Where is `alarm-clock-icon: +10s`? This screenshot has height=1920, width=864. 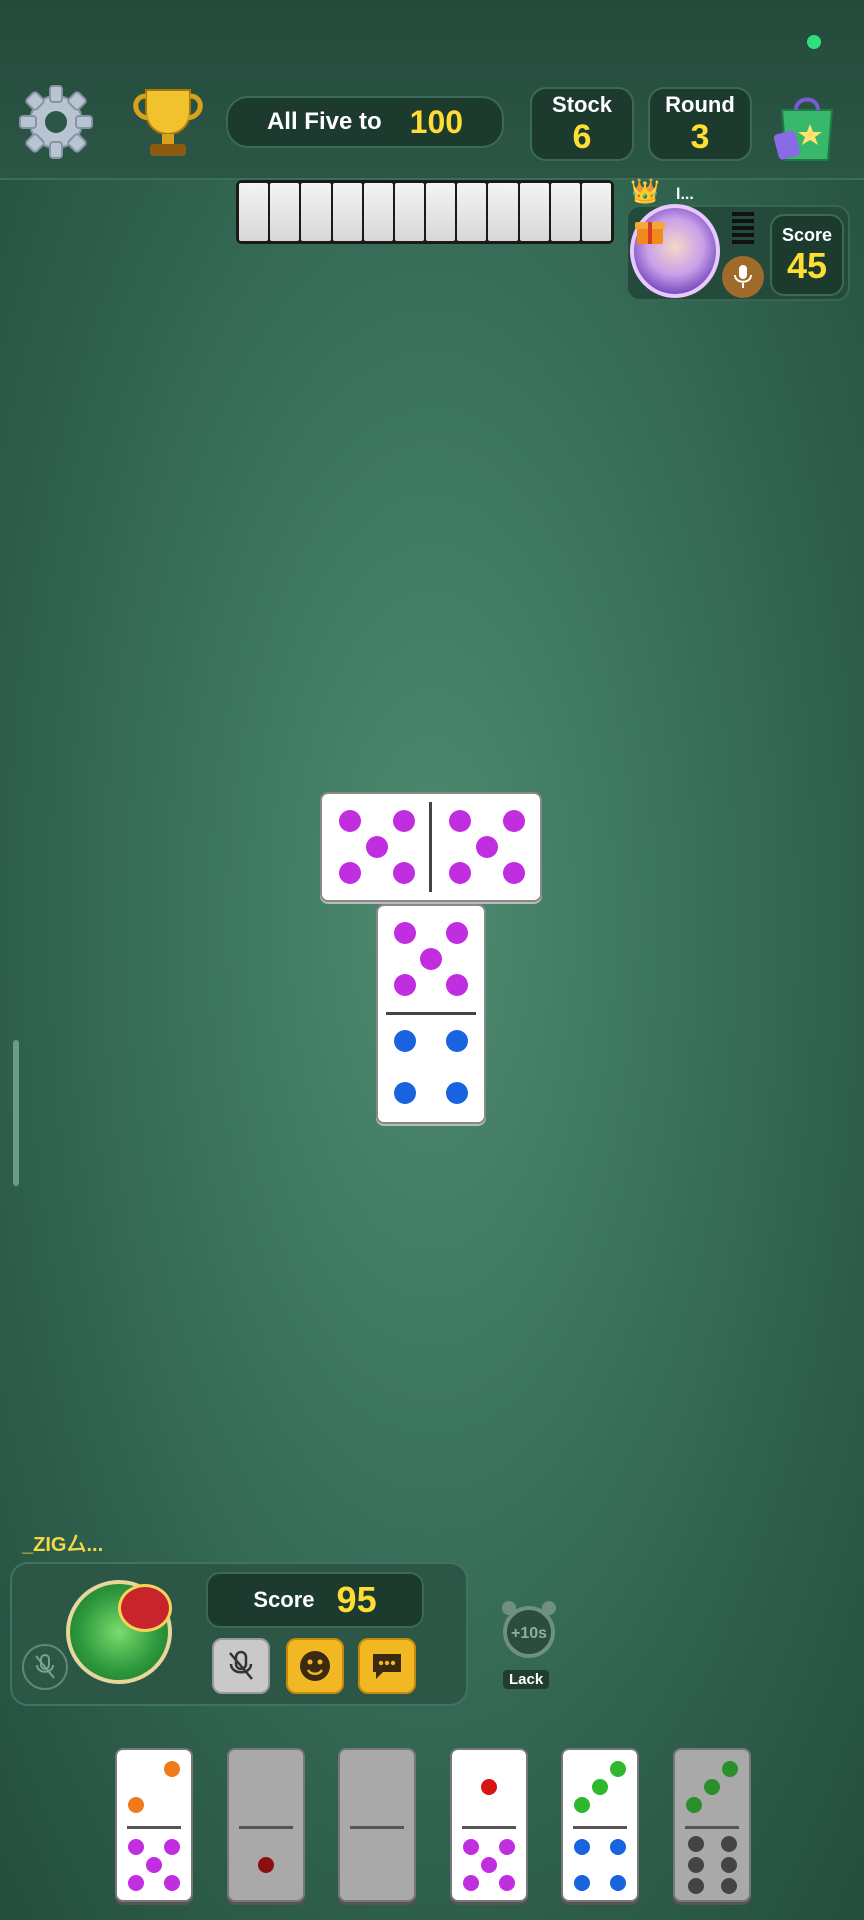
alarm-clock-icon: +10s is located at coordinates (529, 1629).